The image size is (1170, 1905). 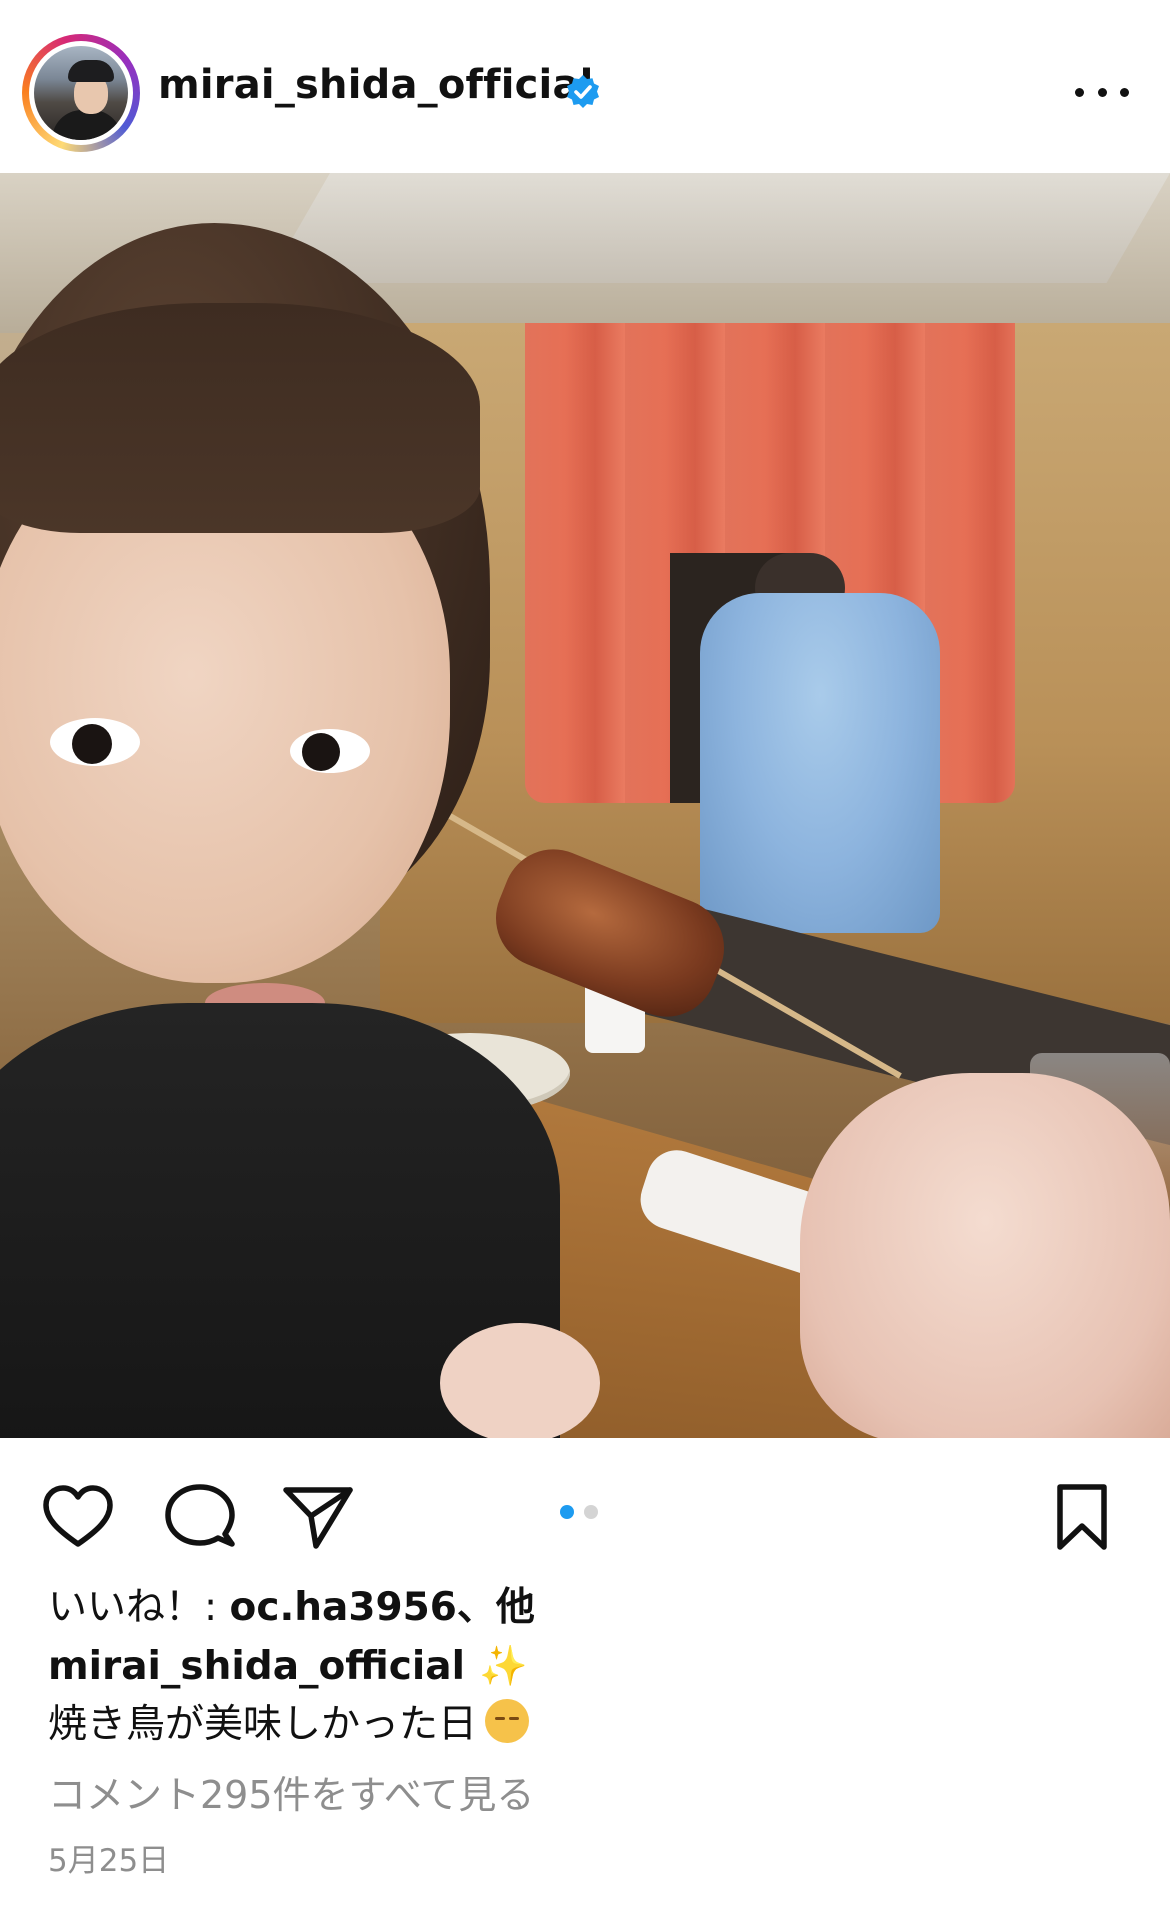 What do you see at coordinates (588, 1725) in the screenshot?
I see `caption-text-line: 焼き鳥が美味しかった日` at bounding box center [588, 1725].